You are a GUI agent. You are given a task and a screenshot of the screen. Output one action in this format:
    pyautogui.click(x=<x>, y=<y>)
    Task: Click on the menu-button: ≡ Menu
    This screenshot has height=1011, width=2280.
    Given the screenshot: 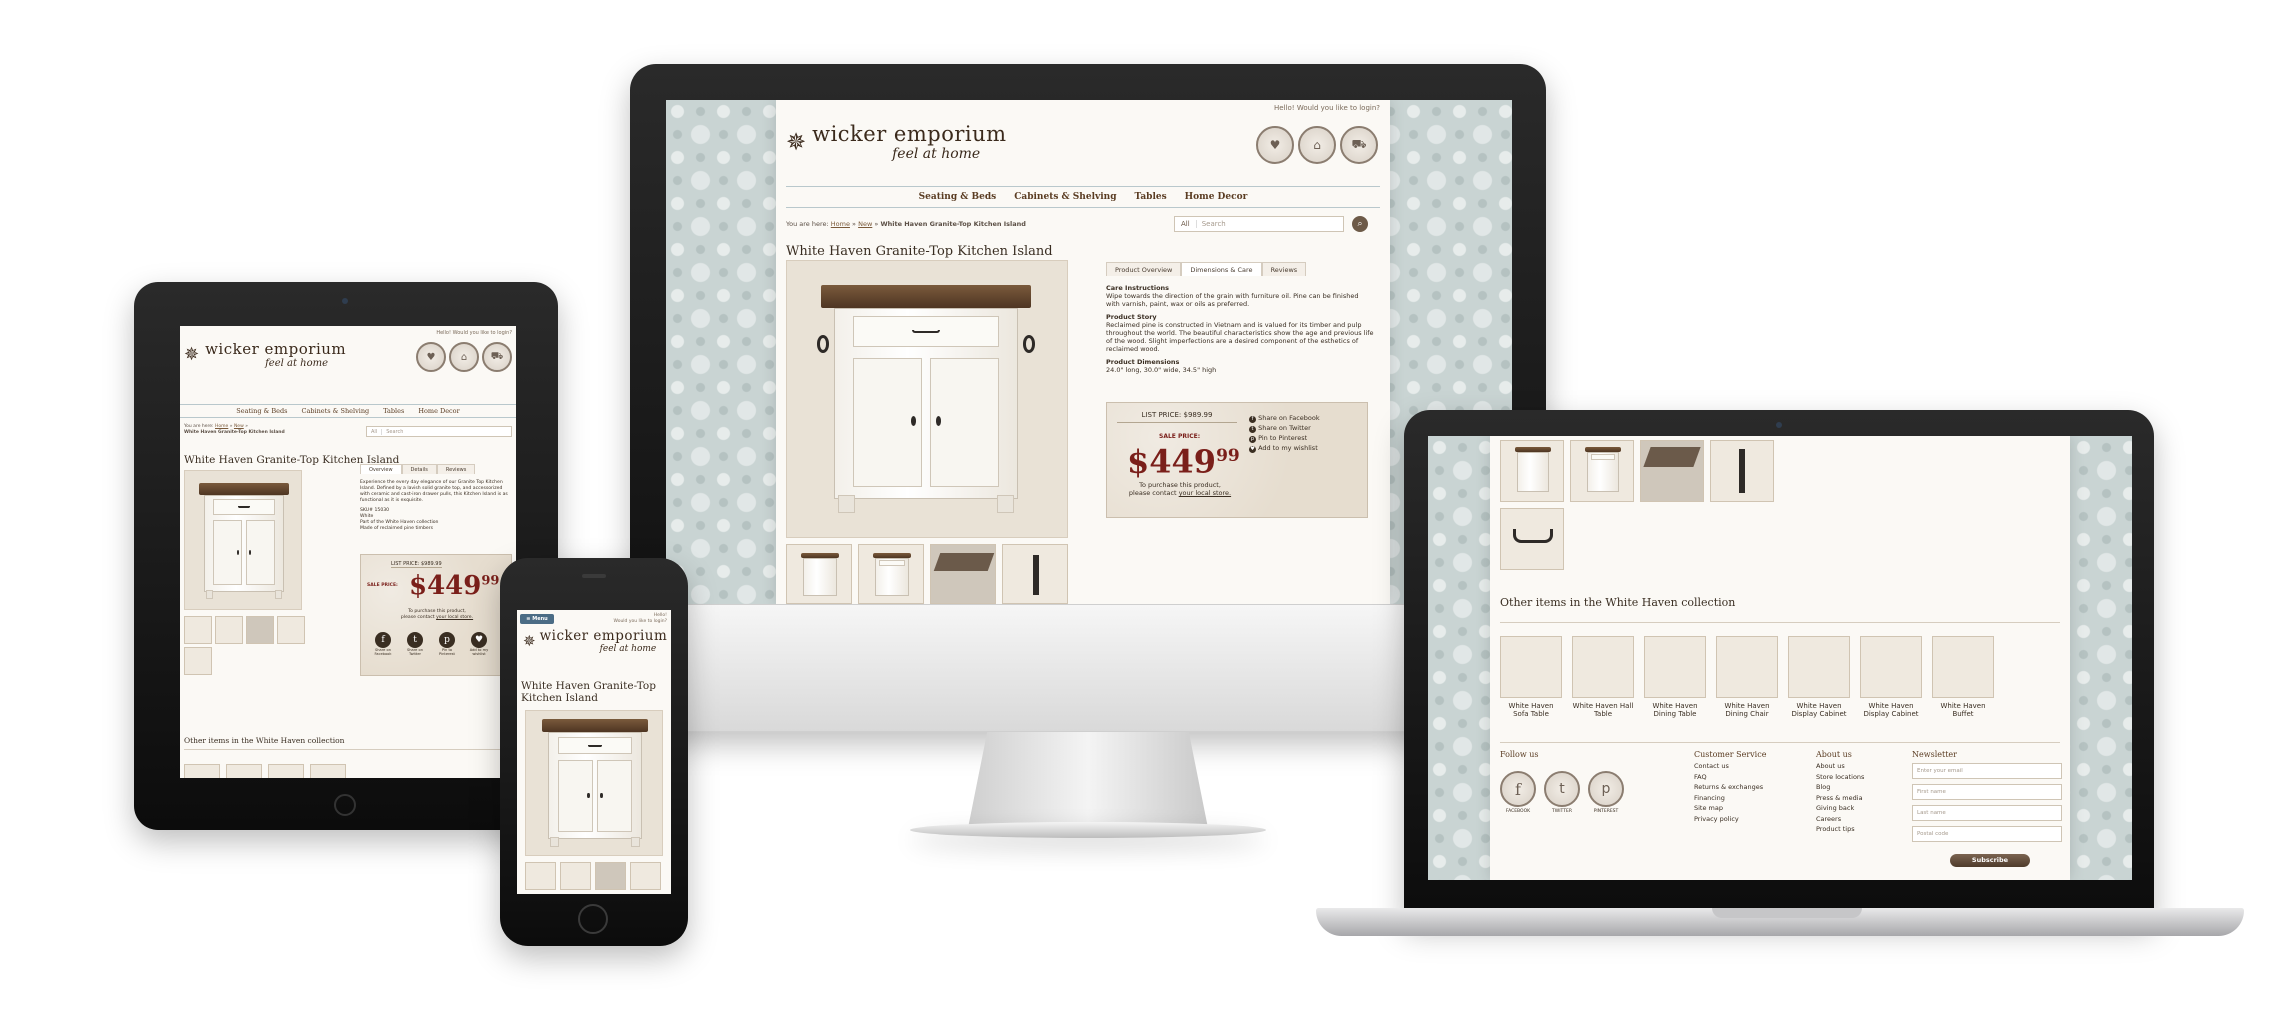 What is the action you would take?
    pyautogui.click(x=537, y=619)
    